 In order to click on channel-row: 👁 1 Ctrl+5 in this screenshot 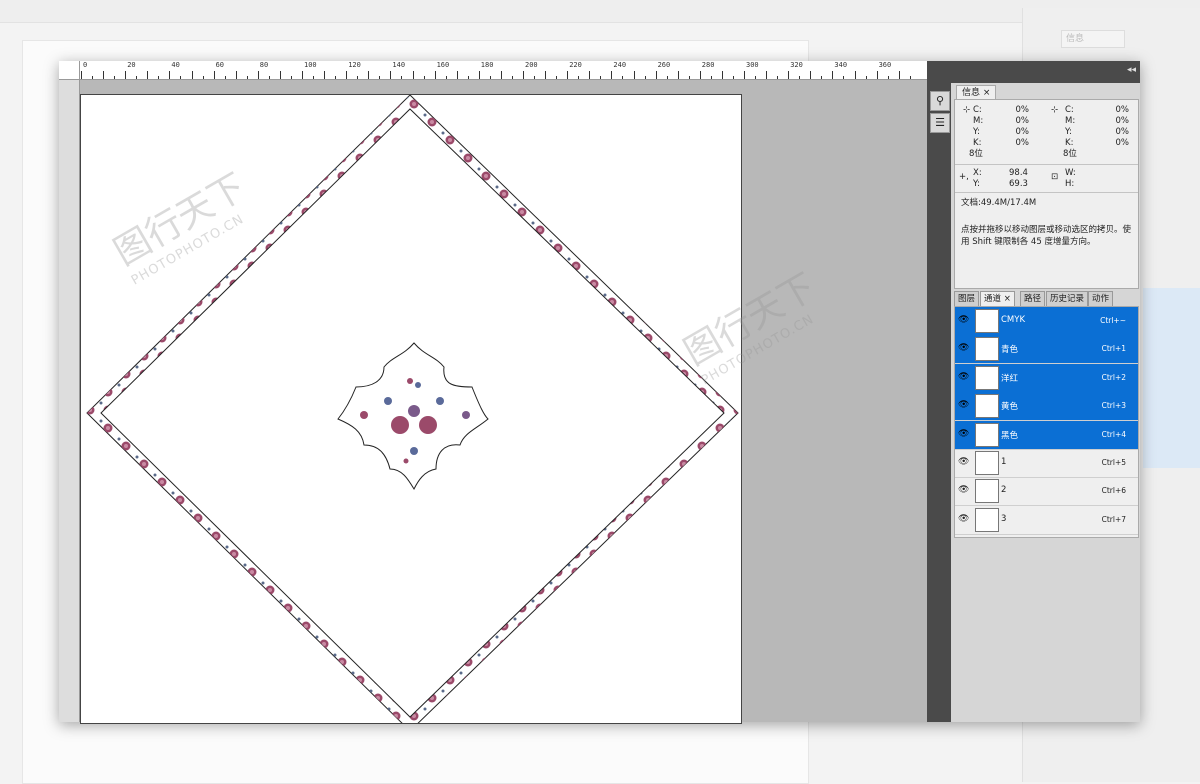, I will do `click(1046, 463)`.